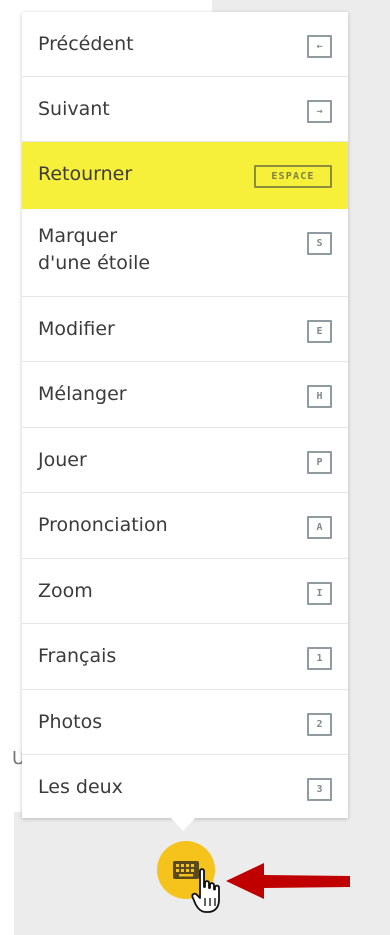 This screenshot has width=390, height=935. What do you see at coordinates (319, 462) in the screenshot?
I see `shortcut-key-p: P` at bounding box center [319, 462].